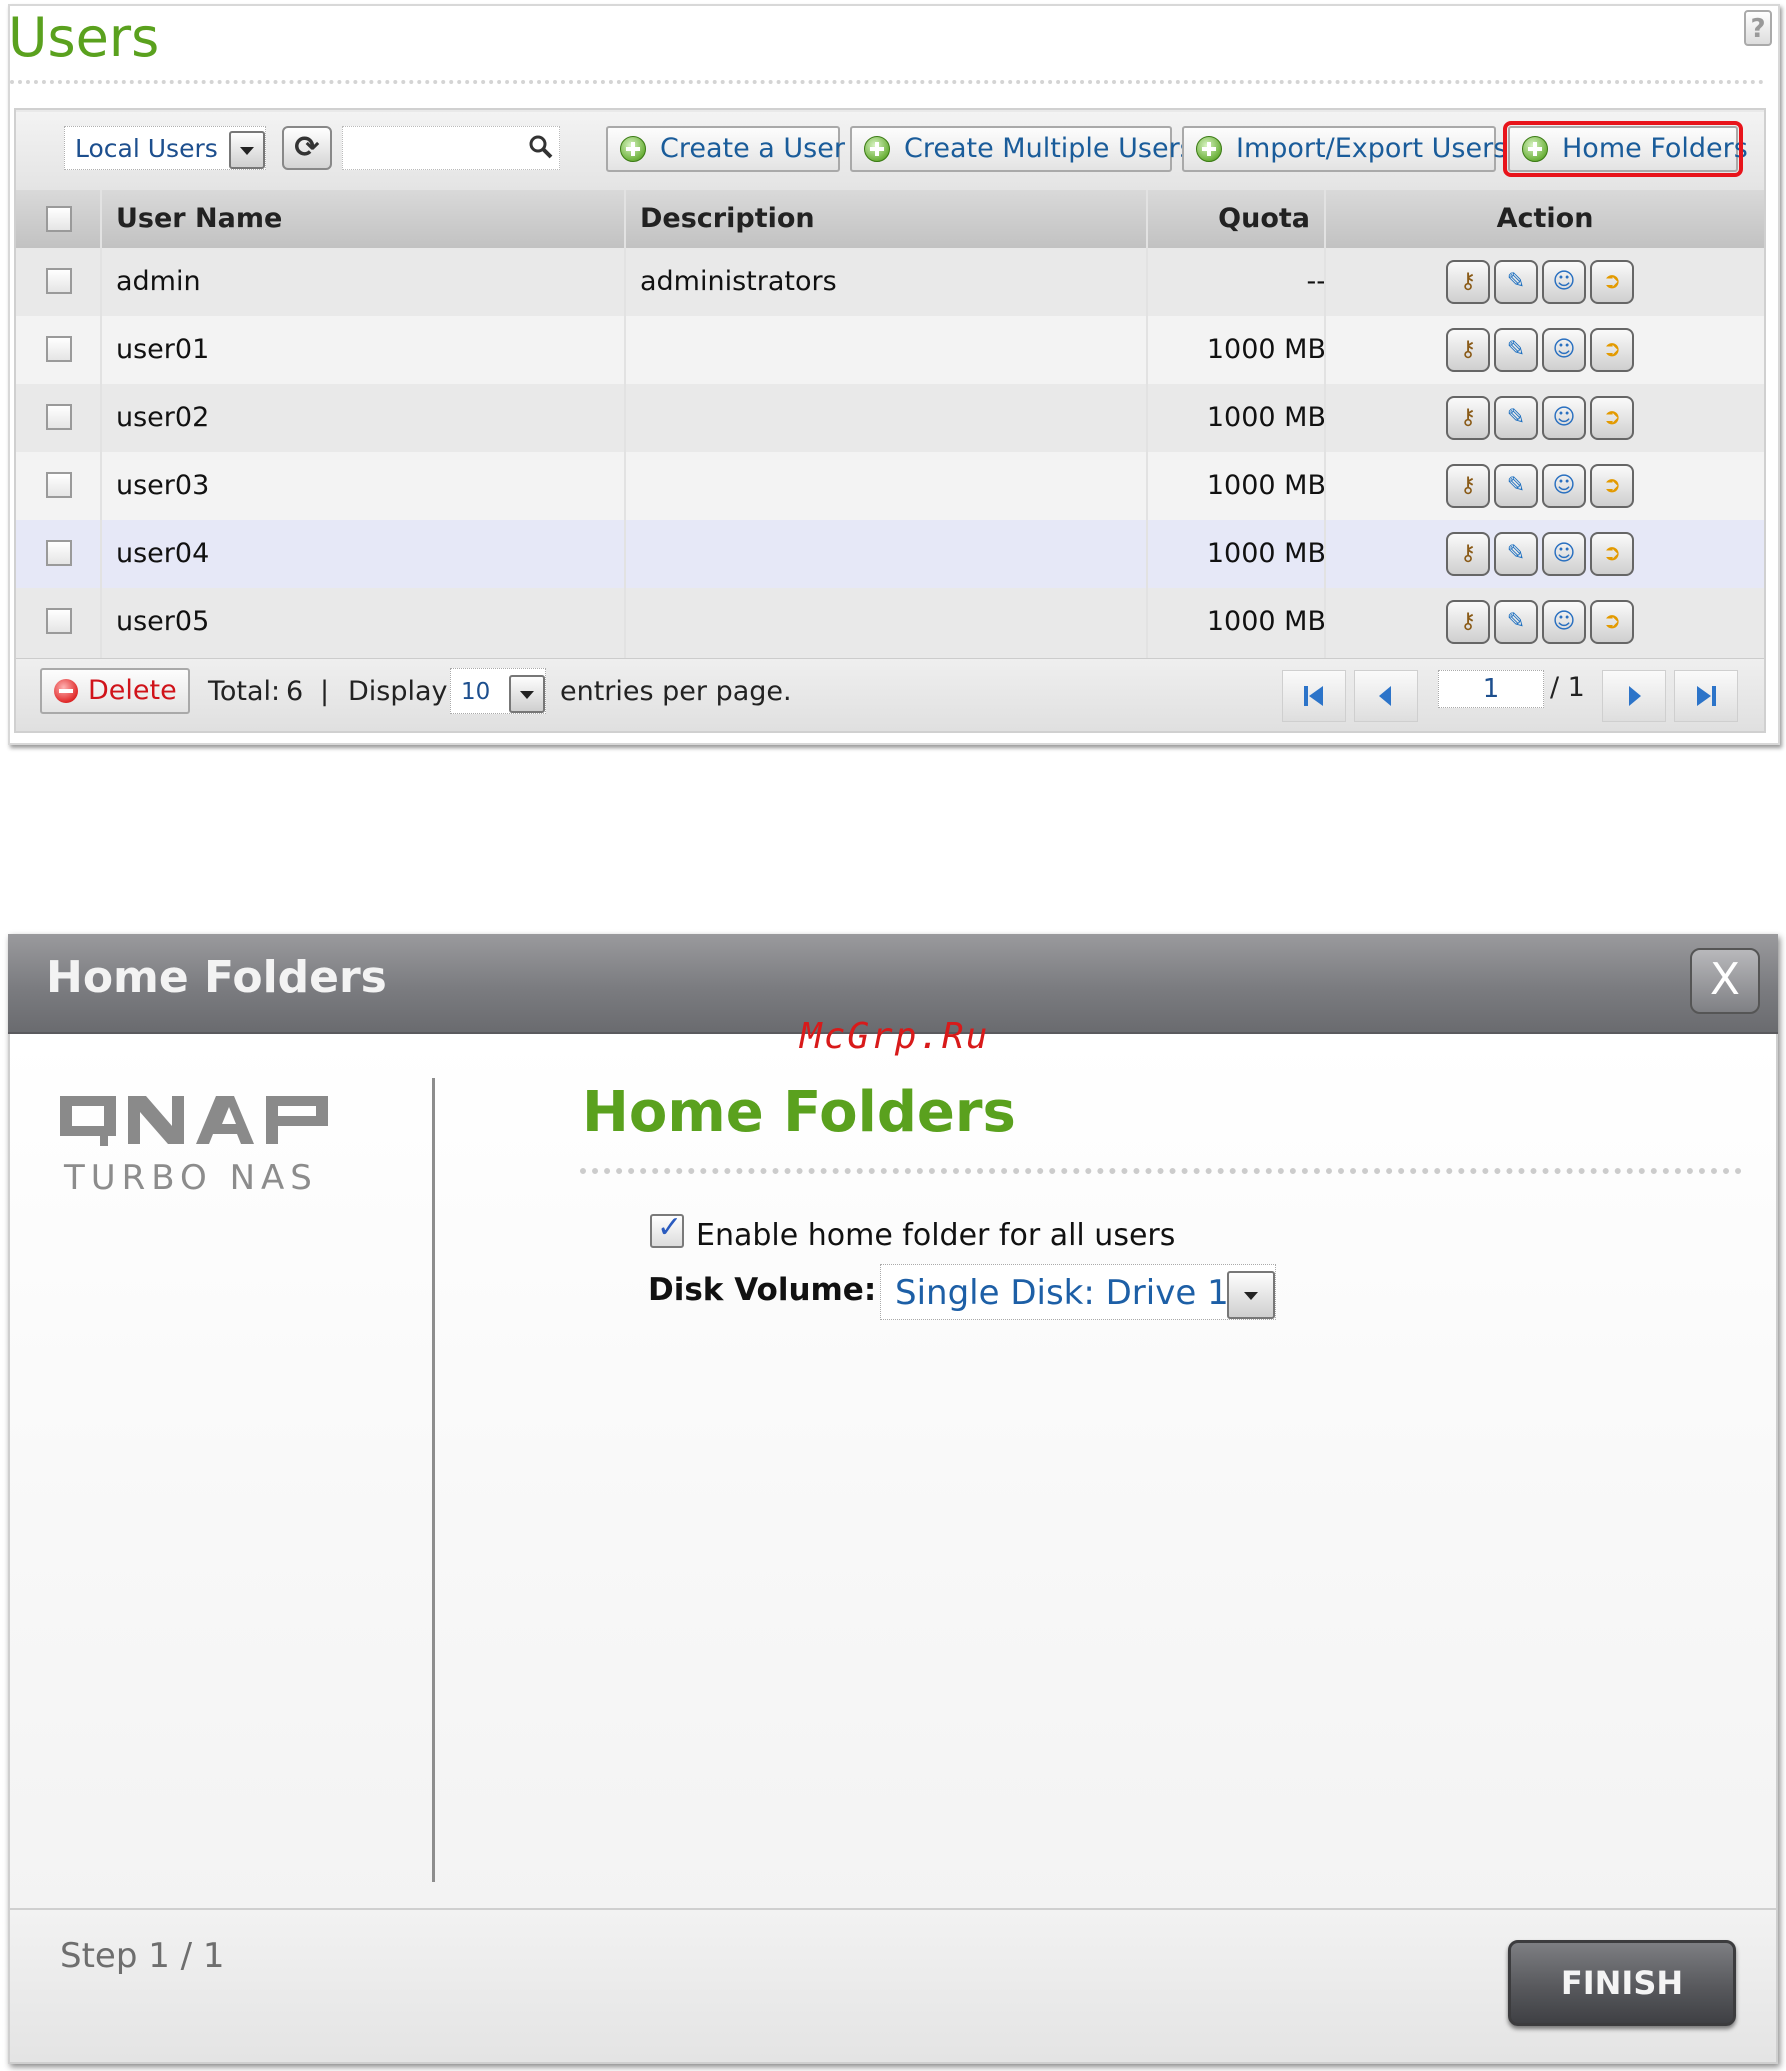 The image size is (1786, 2071). What do you see at coordinates (163, 349) in the screenshot?
I see `cell-user-name: user01` at bounding box center [163, 349].